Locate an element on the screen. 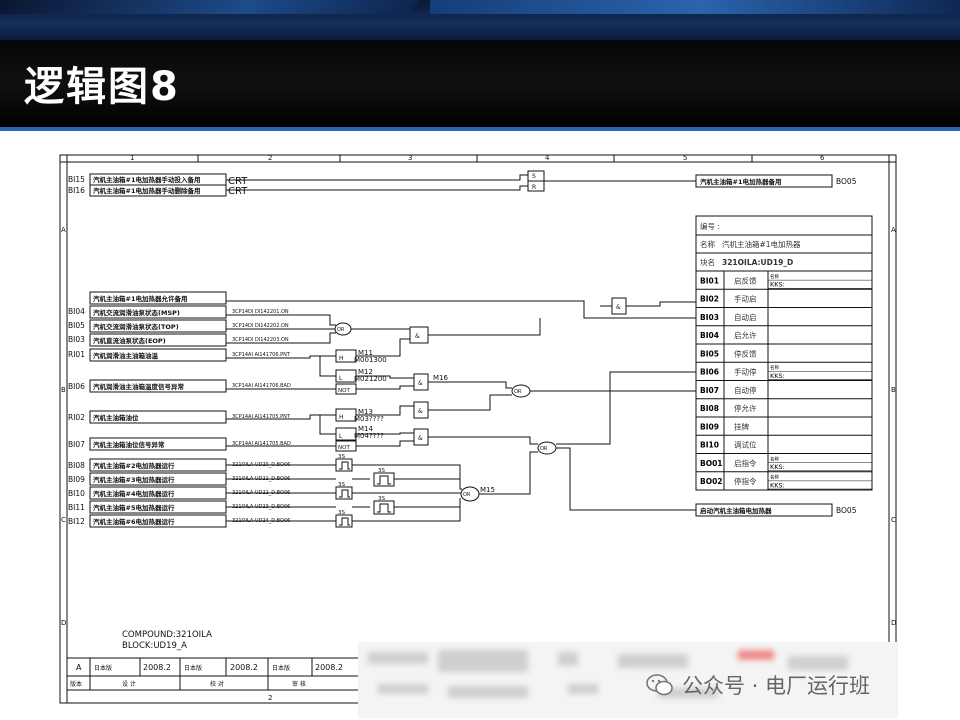 The image size is (960, 720). input-id: BI03 is located at coordinates (76, 339).